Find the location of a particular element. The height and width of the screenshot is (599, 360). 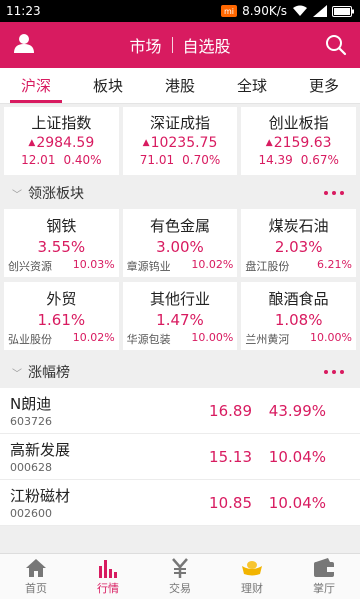

wallet-icon is located at coordinates (324, 568).